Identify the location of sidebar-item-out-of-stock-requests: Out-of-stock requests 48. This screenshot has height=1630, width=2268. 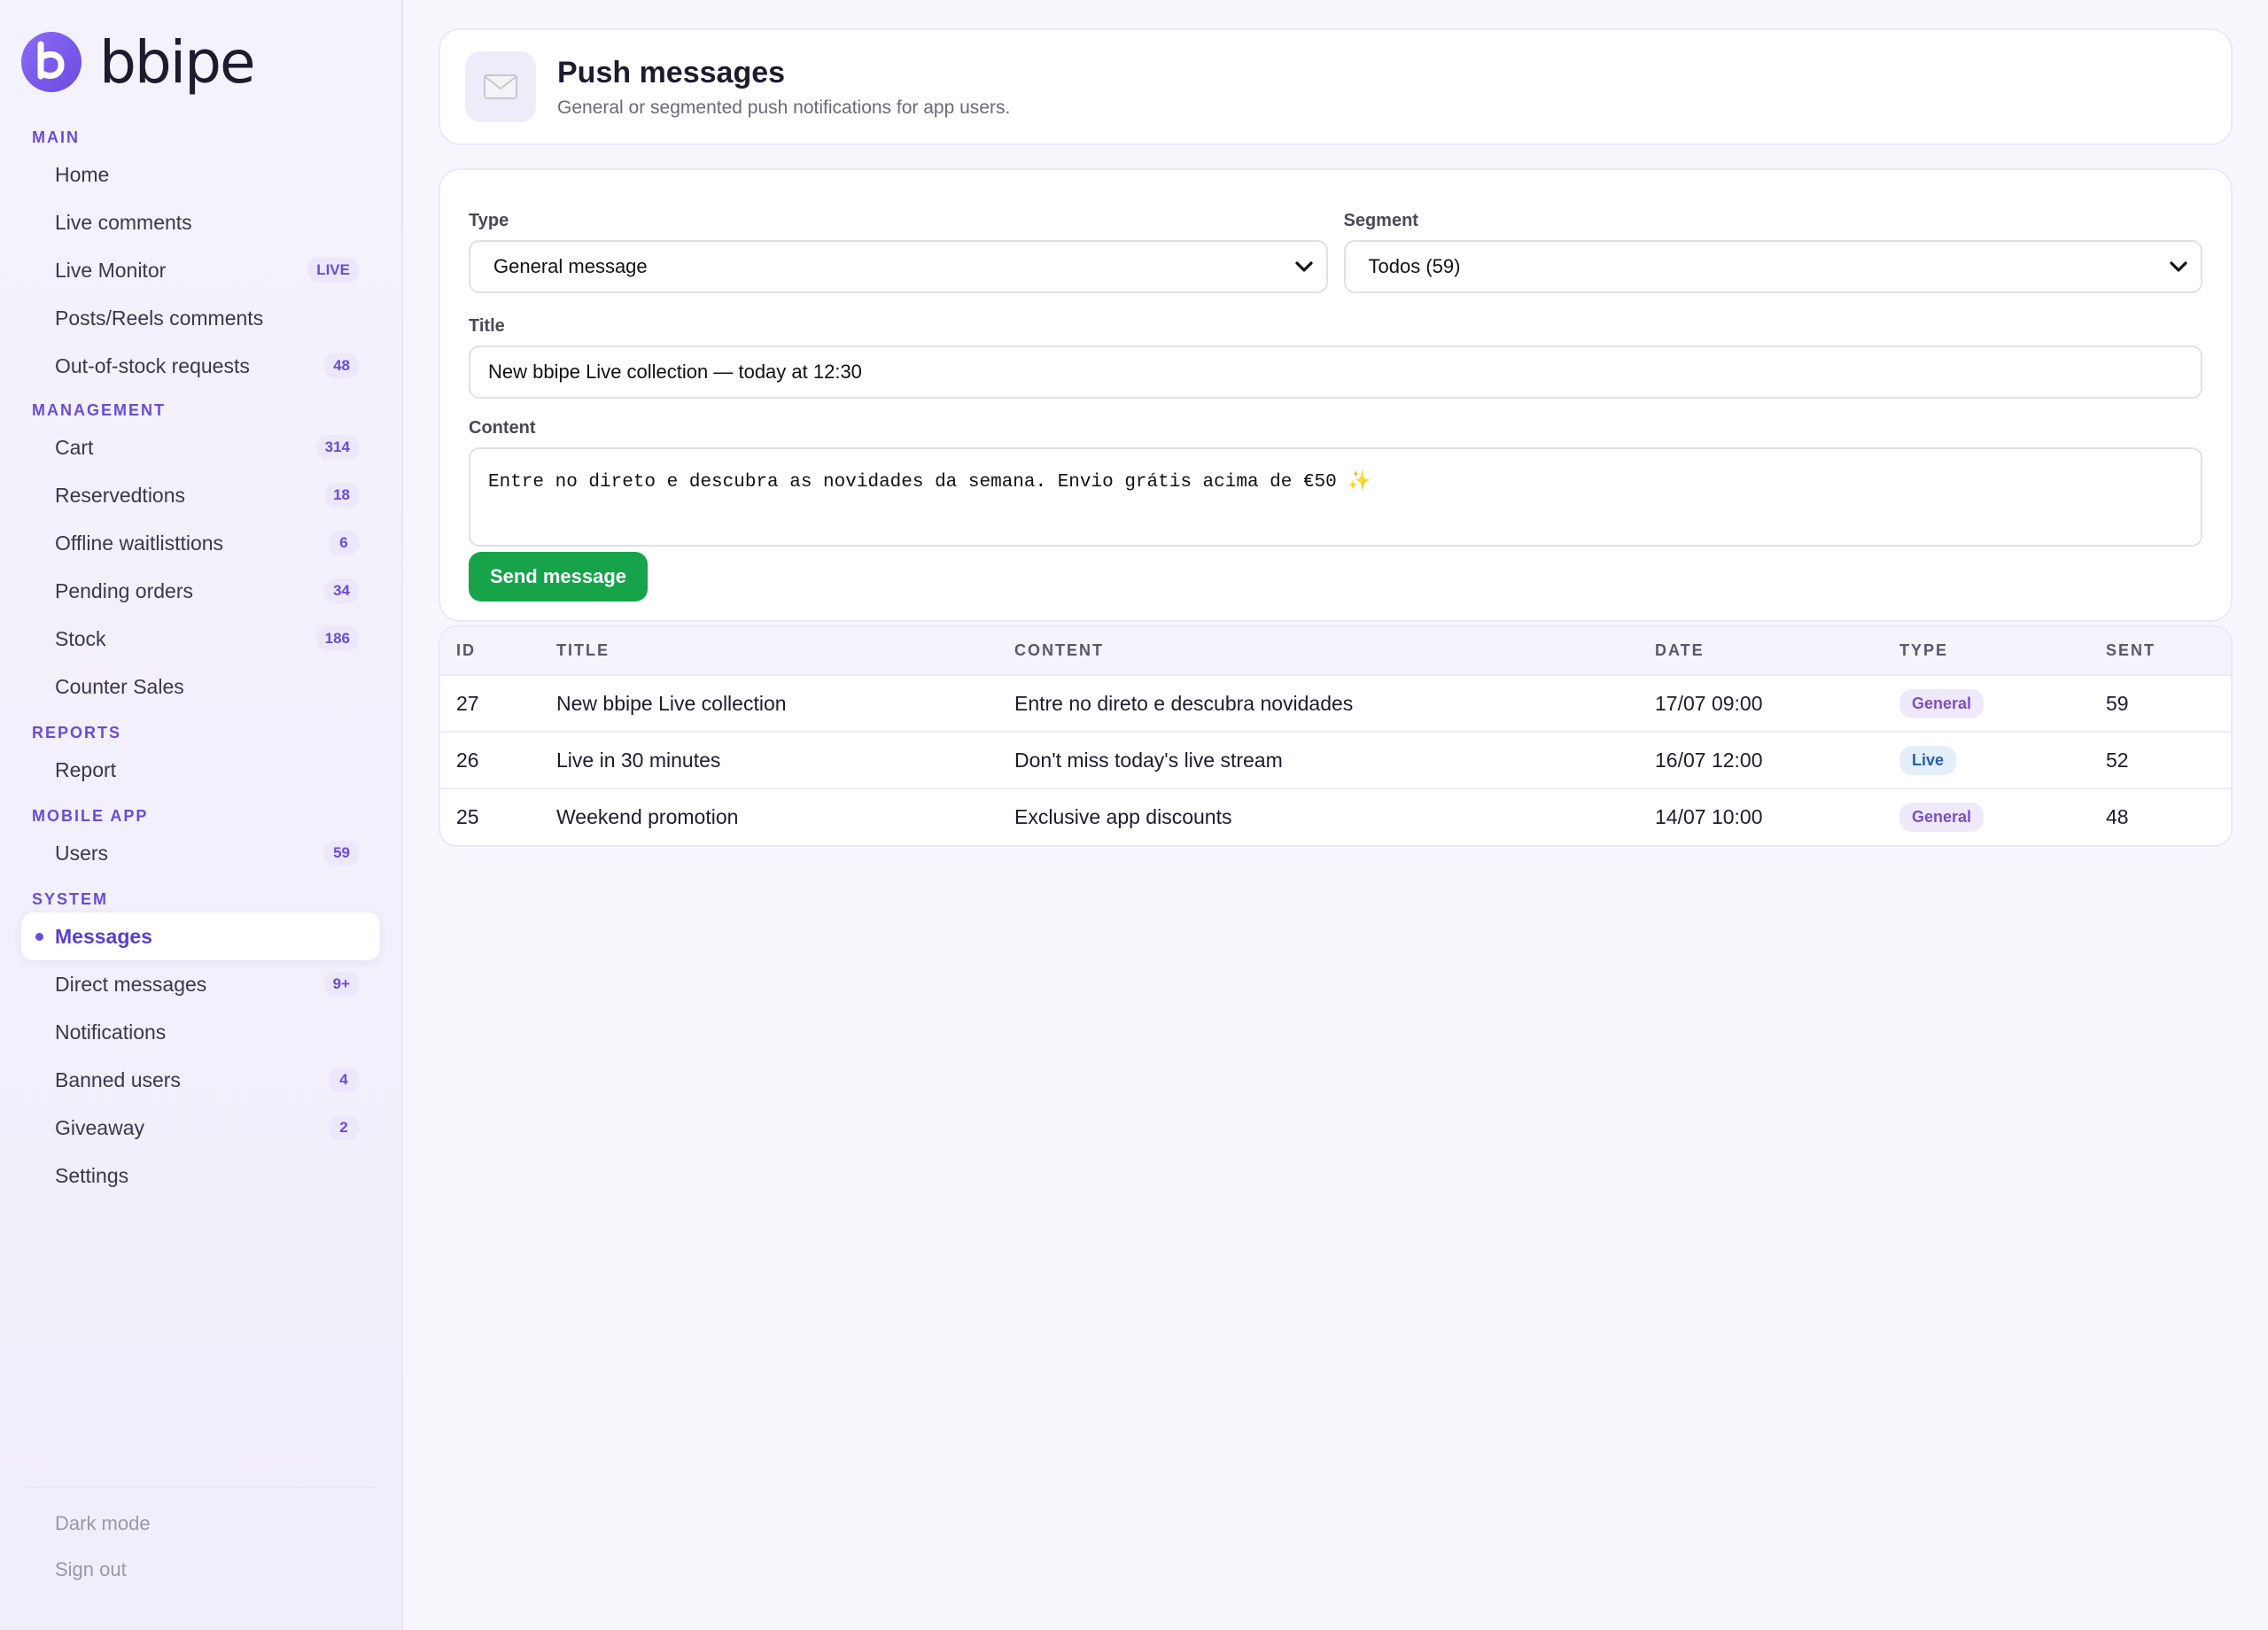
(200, 366).